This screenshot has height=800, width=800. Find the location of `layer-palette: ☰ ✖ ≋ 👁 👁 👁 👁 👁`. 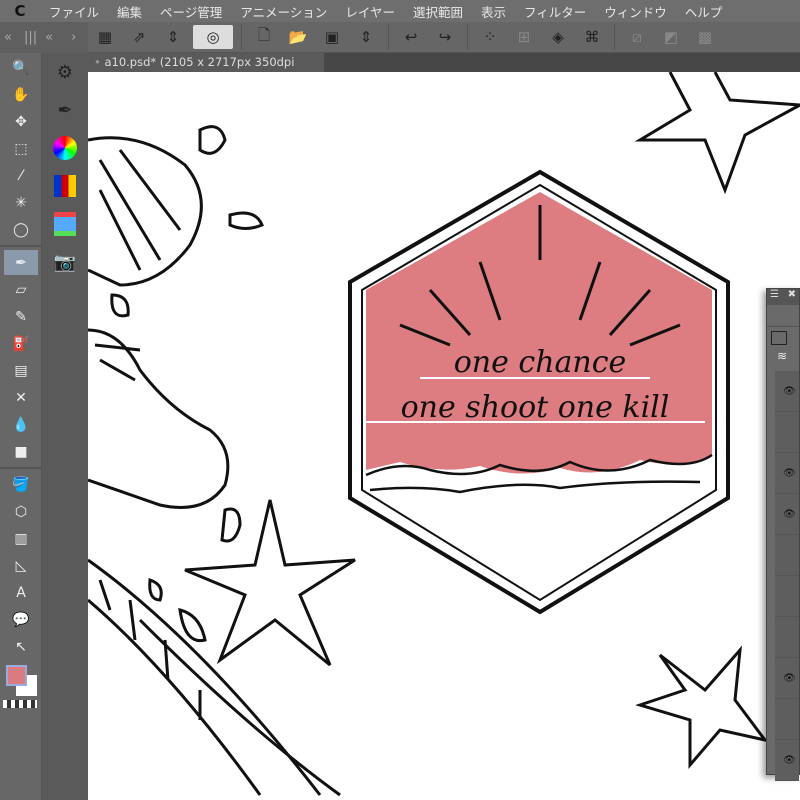

layer-palette: ☰ ✖ ≋ 👁 👁 👁 👁 👁 is located at coordinates (783, 534).